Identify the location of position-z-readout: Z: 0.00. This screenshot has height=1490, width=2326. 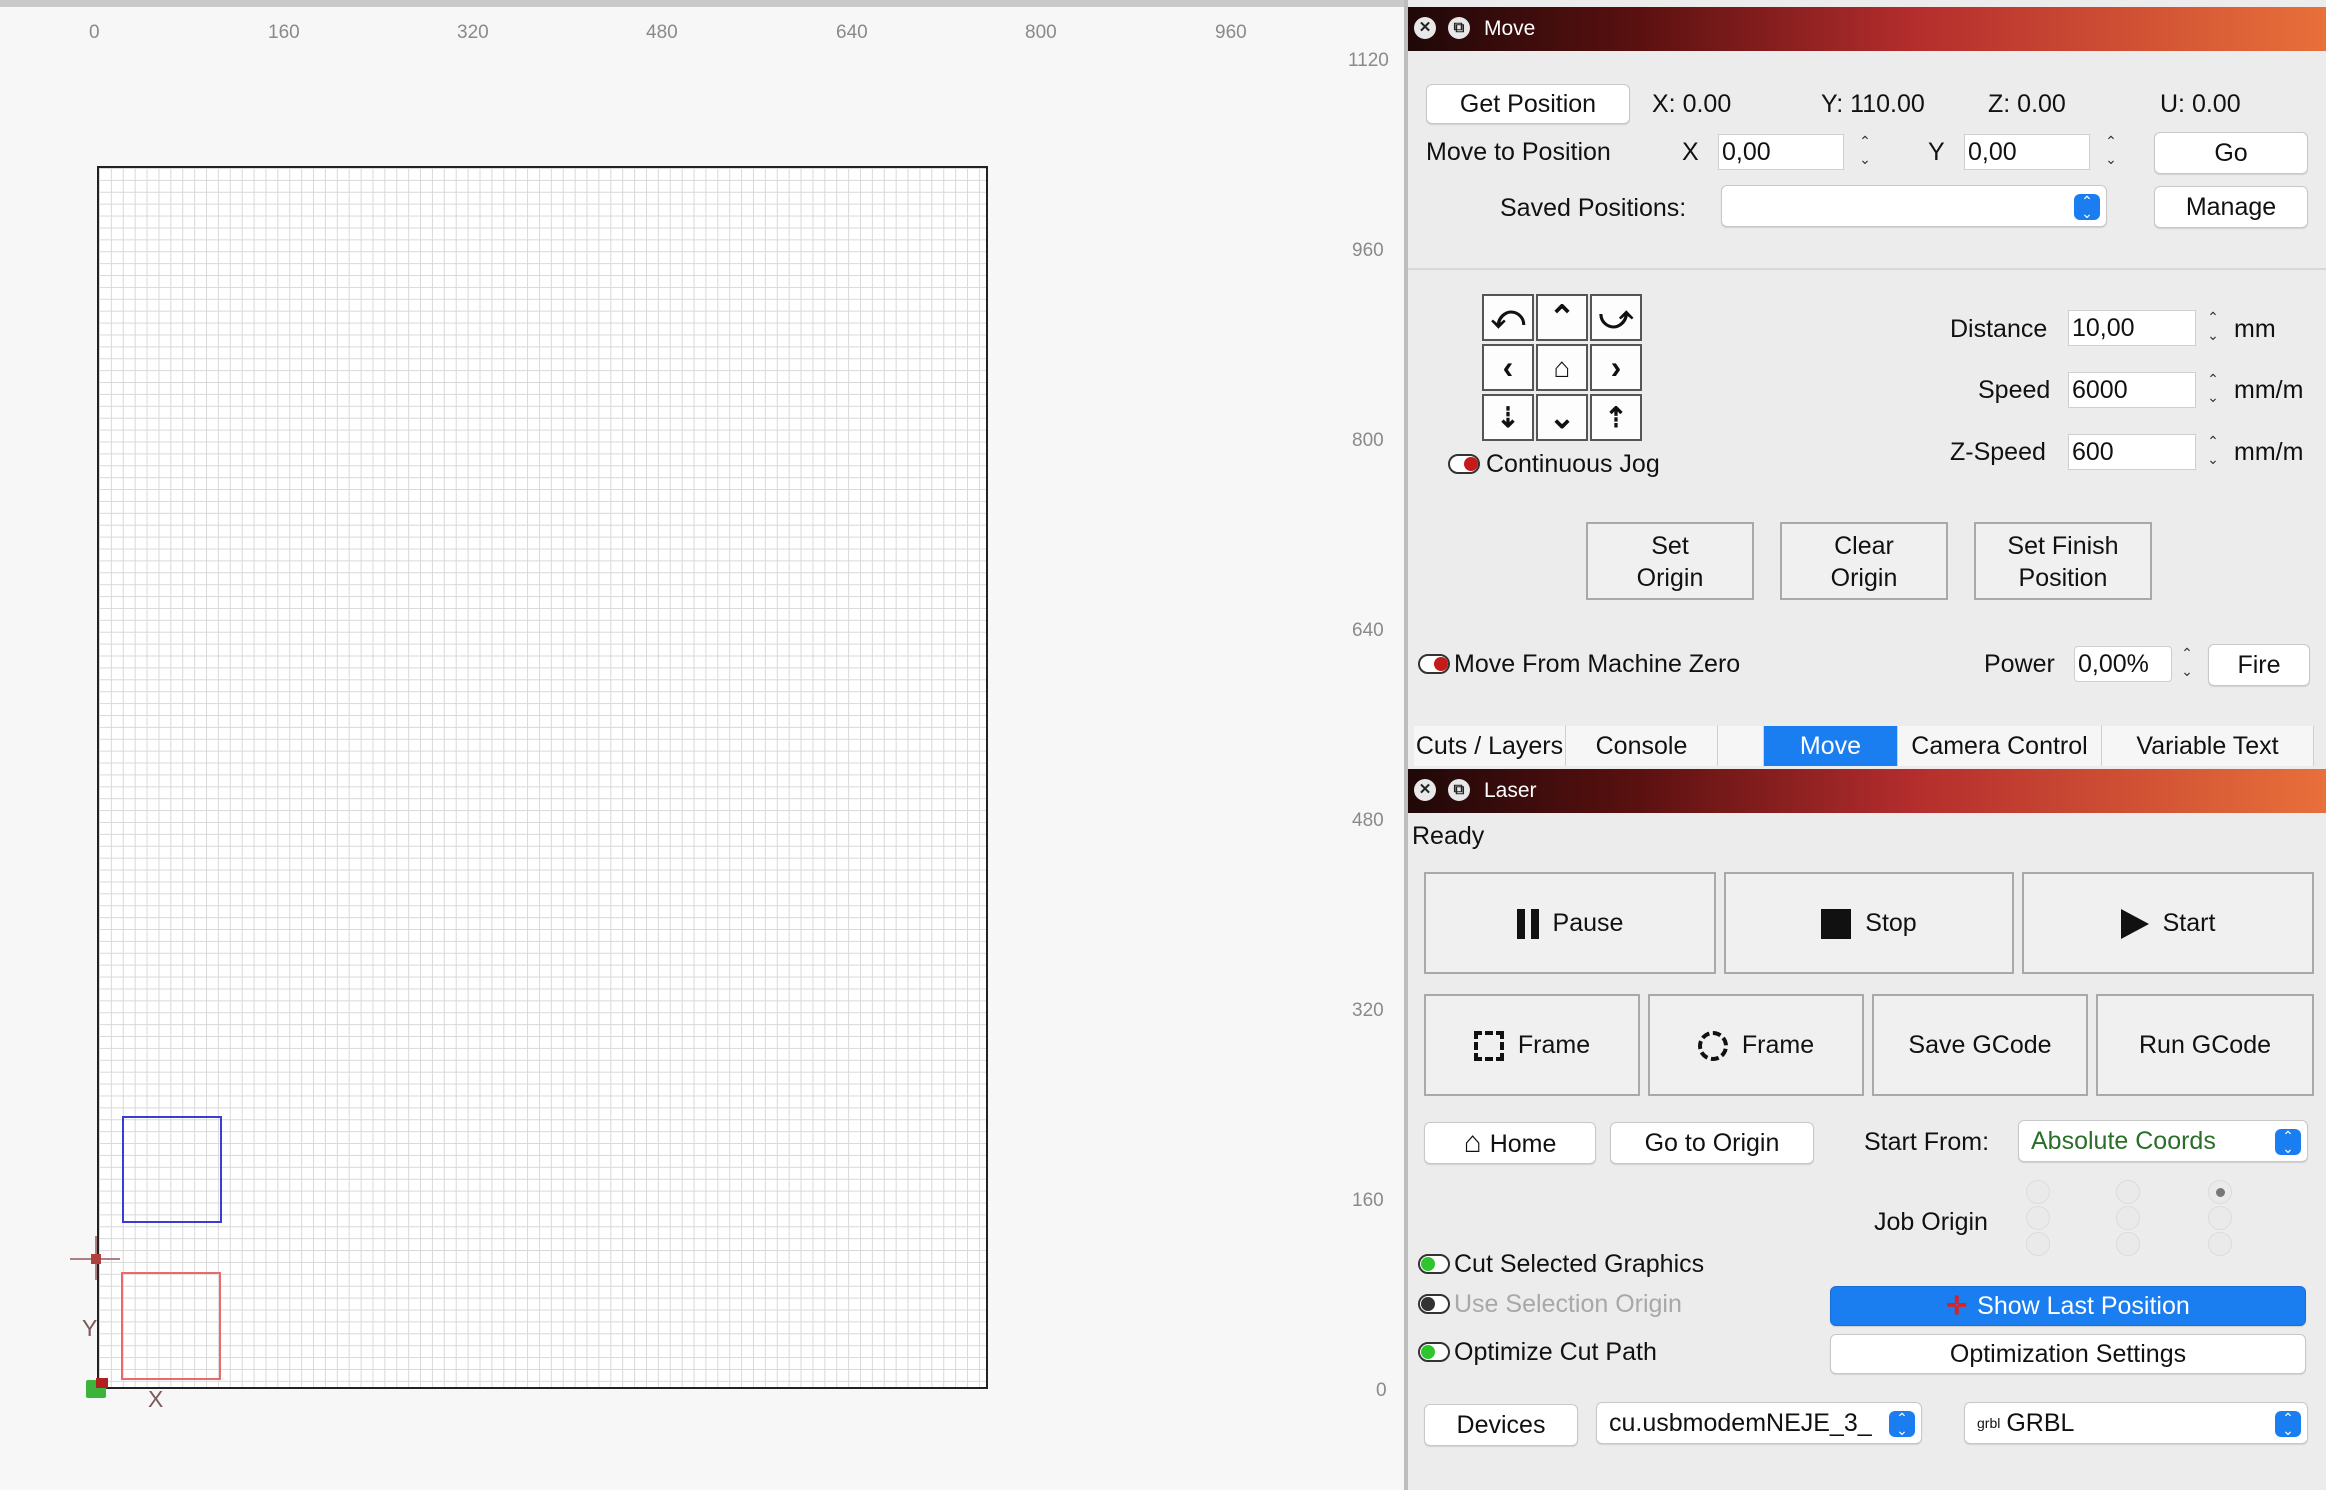
(2027, 104).